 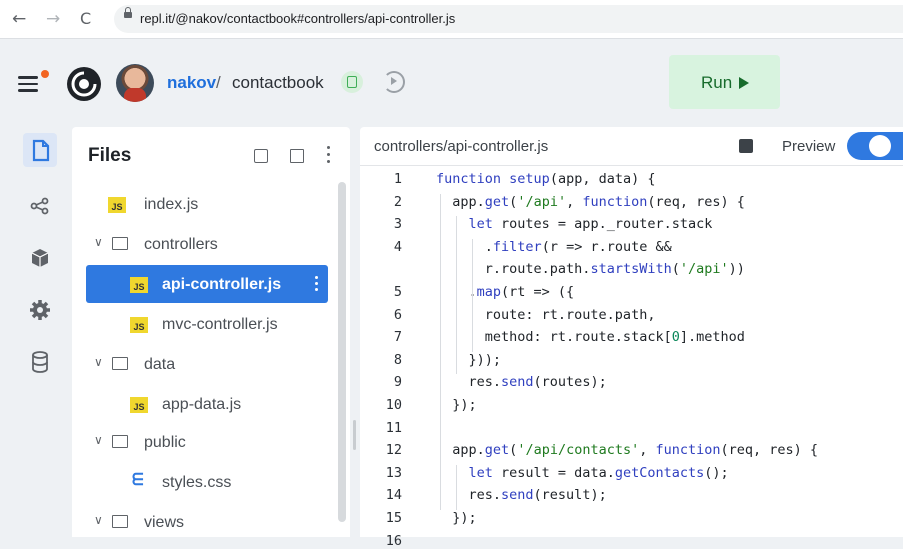 I want to click on line-number: 13, so click(x=393, y=472).